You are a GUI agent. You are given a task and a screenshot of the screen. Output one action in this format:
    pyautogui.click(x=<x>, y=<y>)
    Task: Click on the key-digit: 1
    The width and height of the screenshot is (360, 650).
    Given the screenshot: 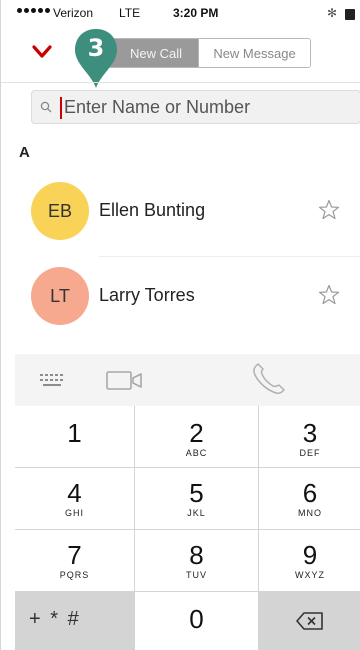 What is the action you would take?
    pyautogui.click(x=74, y=433)
    